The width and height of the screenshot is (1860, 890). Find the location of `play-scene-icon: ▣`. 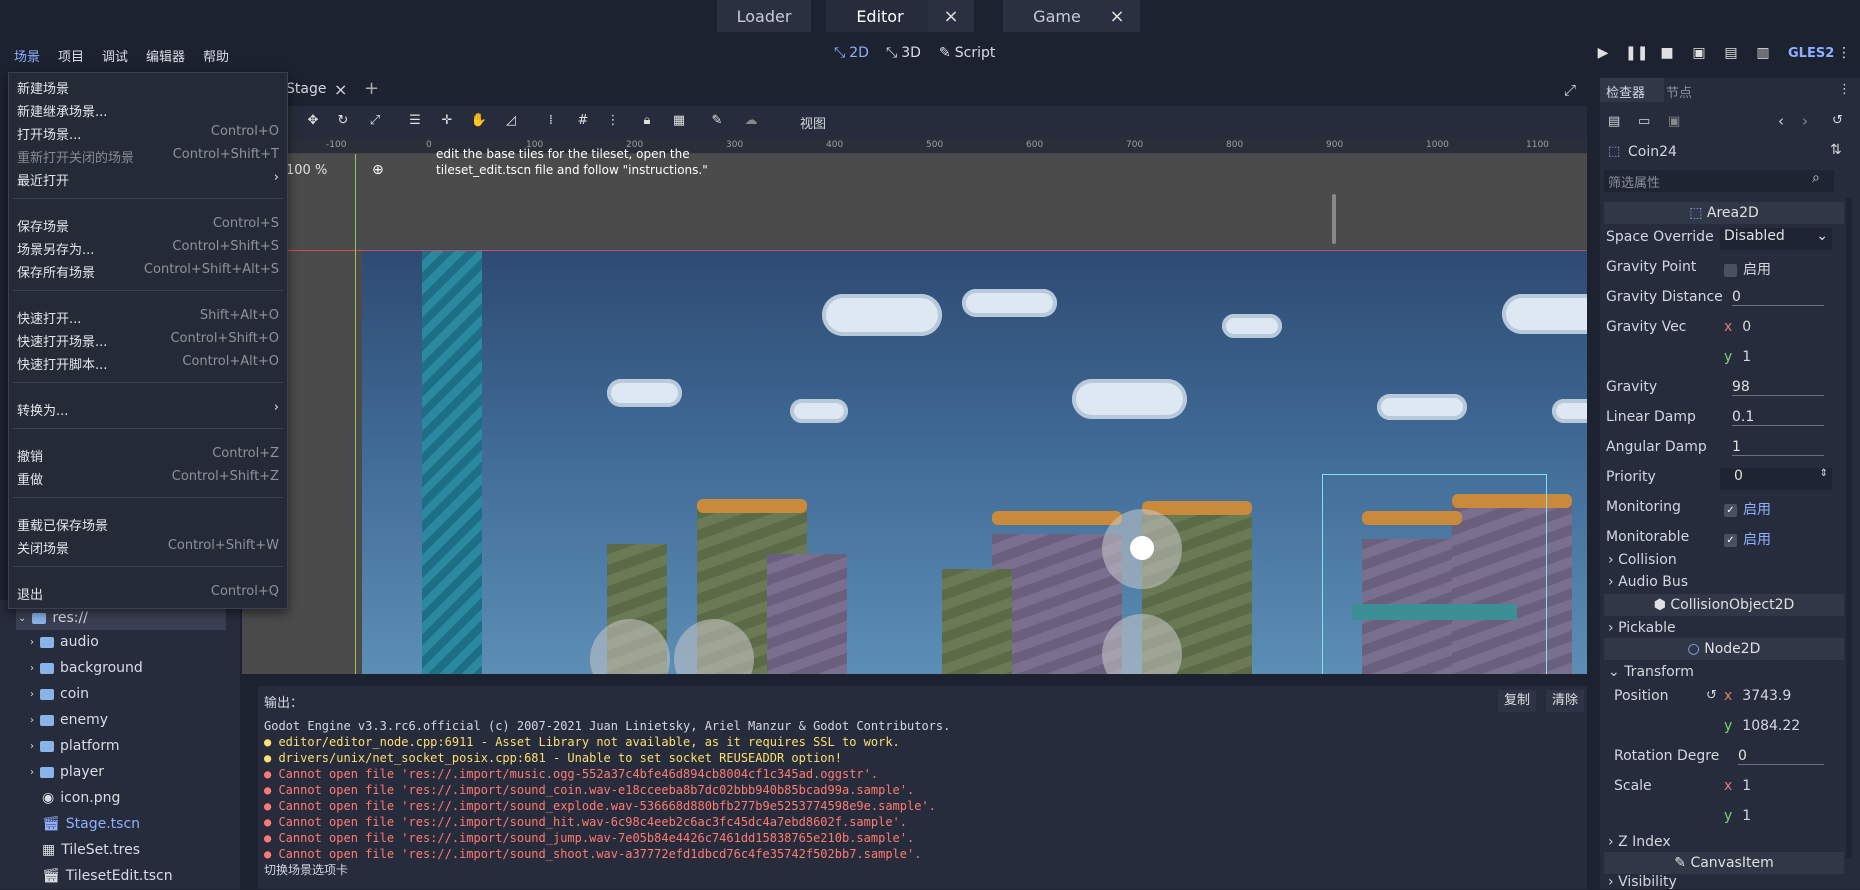

play-scene-icon: ▣ is located at coordinates (1699, 55).